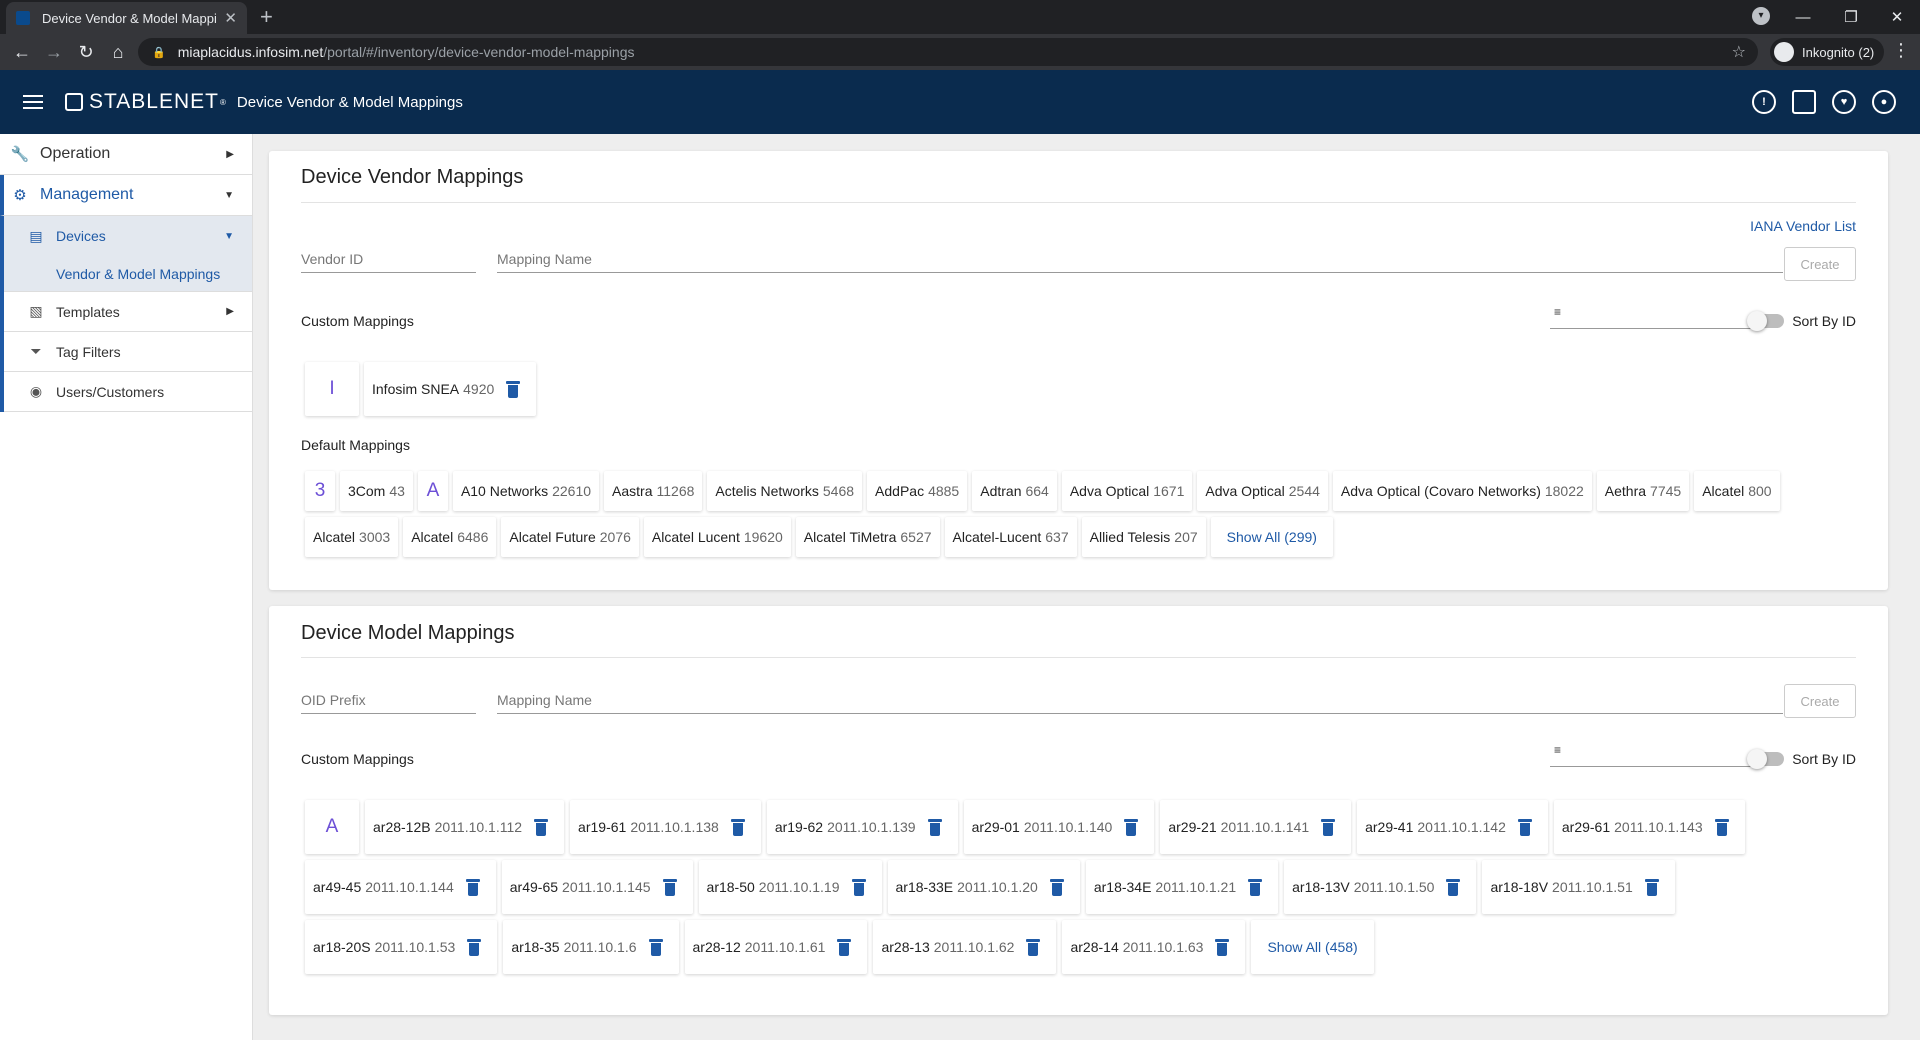  Describe the element at coordinates (54, 52) in the screenshot. I see `forward-icon: →` at that location.